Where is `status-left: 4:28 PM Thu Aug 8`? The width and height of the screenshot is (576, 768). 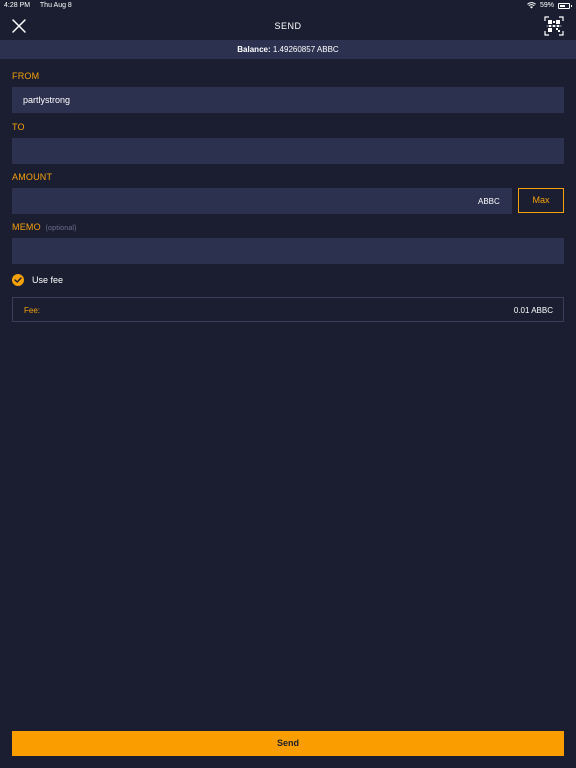
status-left: 4:28 PM Thu Aug 8 is located at coordinates (42, 5).